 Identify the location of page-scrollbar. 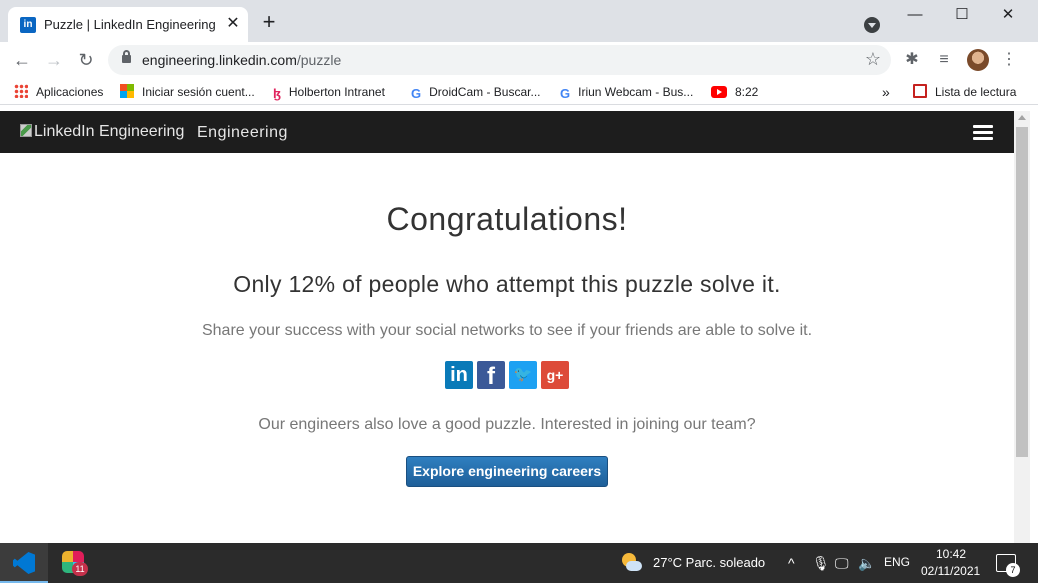
(1022, 327).